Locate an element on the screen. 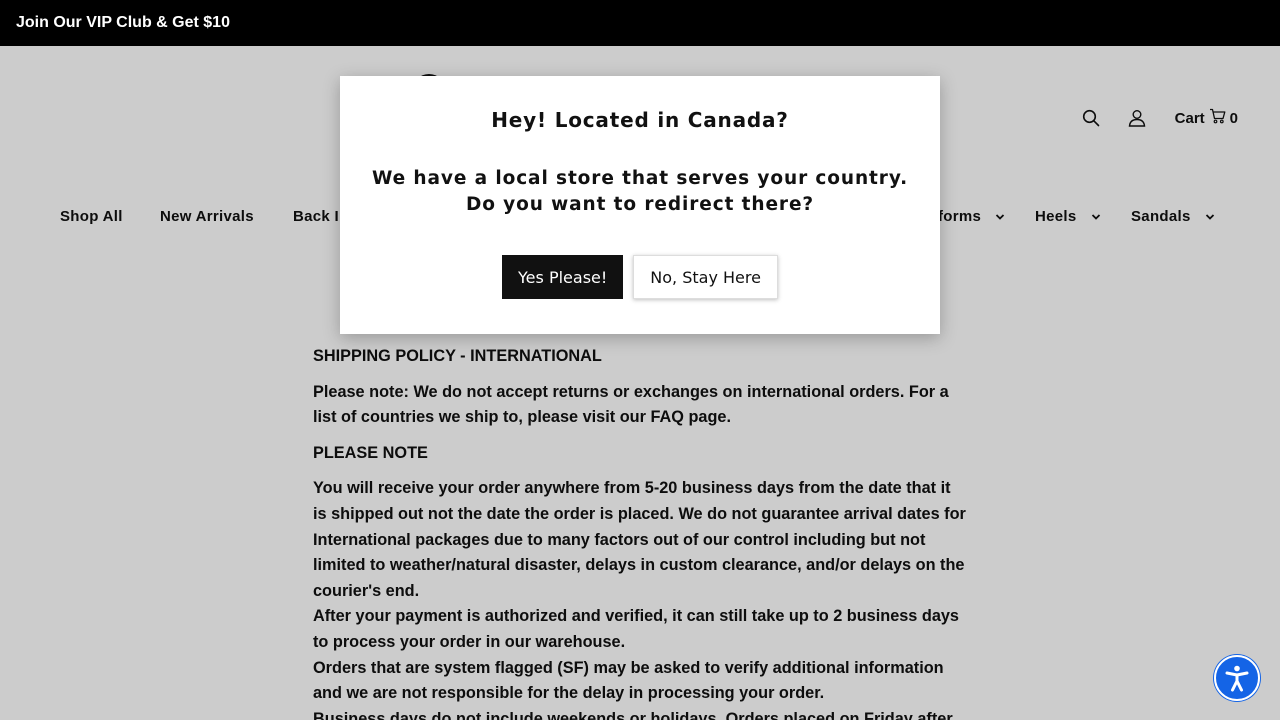  modal-message-line: Do you want to redirect there? is located at coordinates (640, 204).